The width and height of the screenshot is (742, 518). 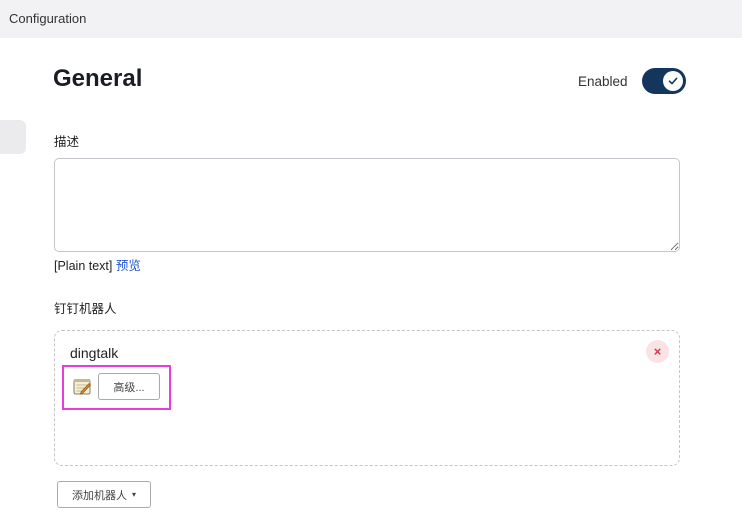 What do you see at coordinates (47, 18) in the screenshot?
I see `breadcrumb: Configuration` at bounding box center [47, 18].